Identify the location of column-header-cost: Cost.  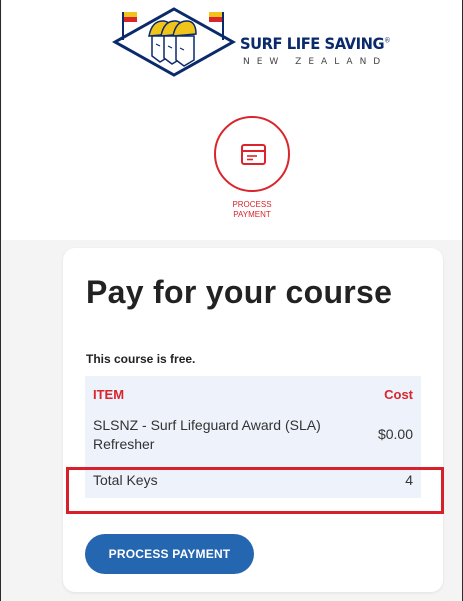
(398, 394).